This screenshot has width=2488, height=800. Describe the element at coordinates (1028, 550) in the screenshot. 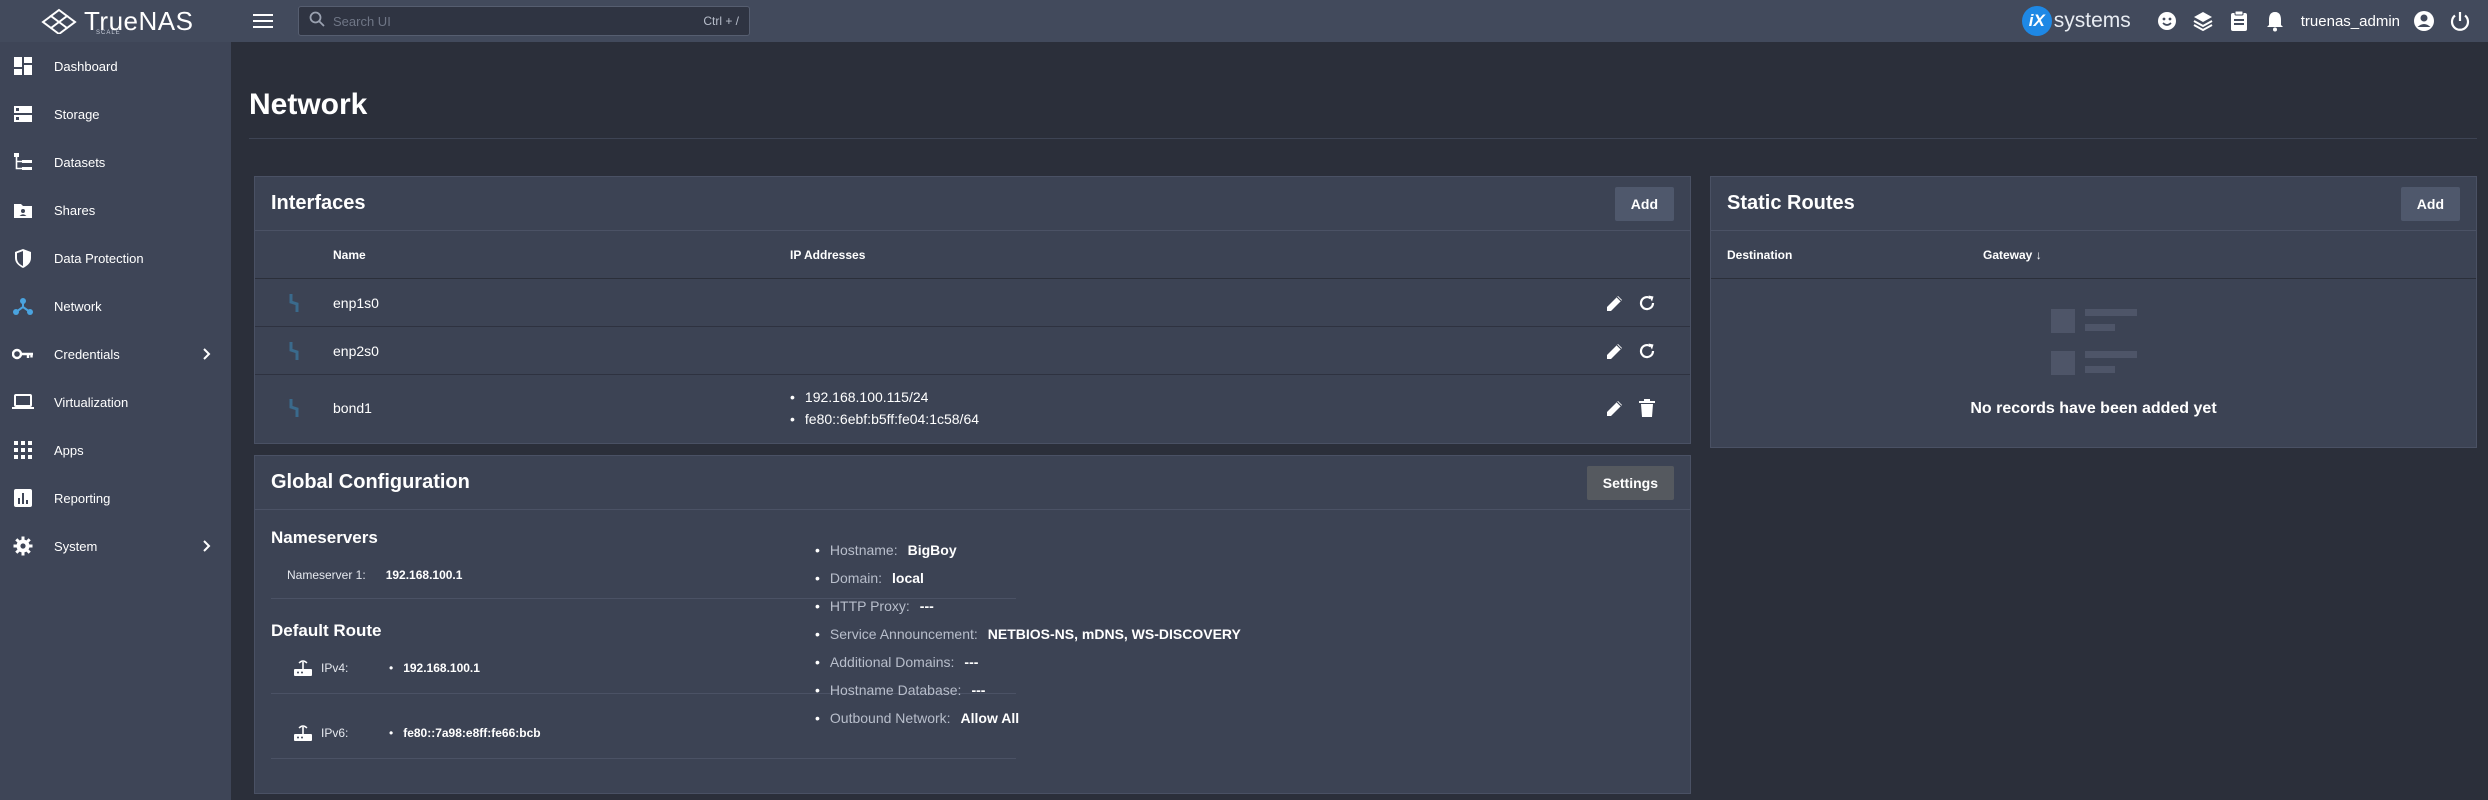

I see `detail-hostname: Hostname:BigBoy` at that location.